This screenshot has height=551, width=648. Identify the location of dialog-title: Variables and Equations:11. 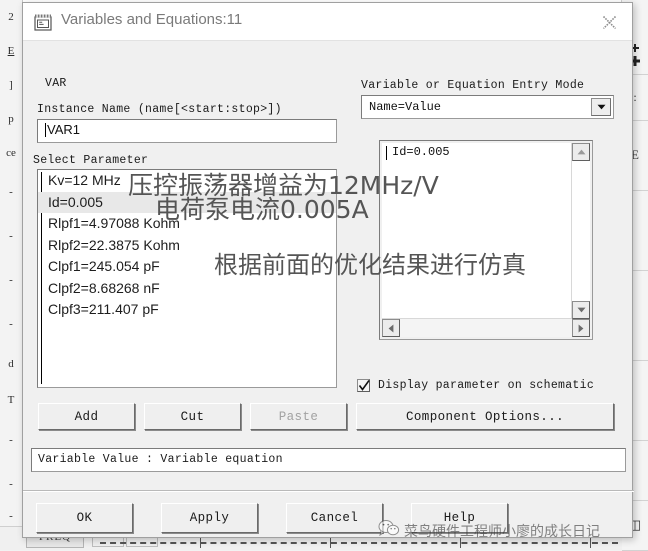
(152, 19).